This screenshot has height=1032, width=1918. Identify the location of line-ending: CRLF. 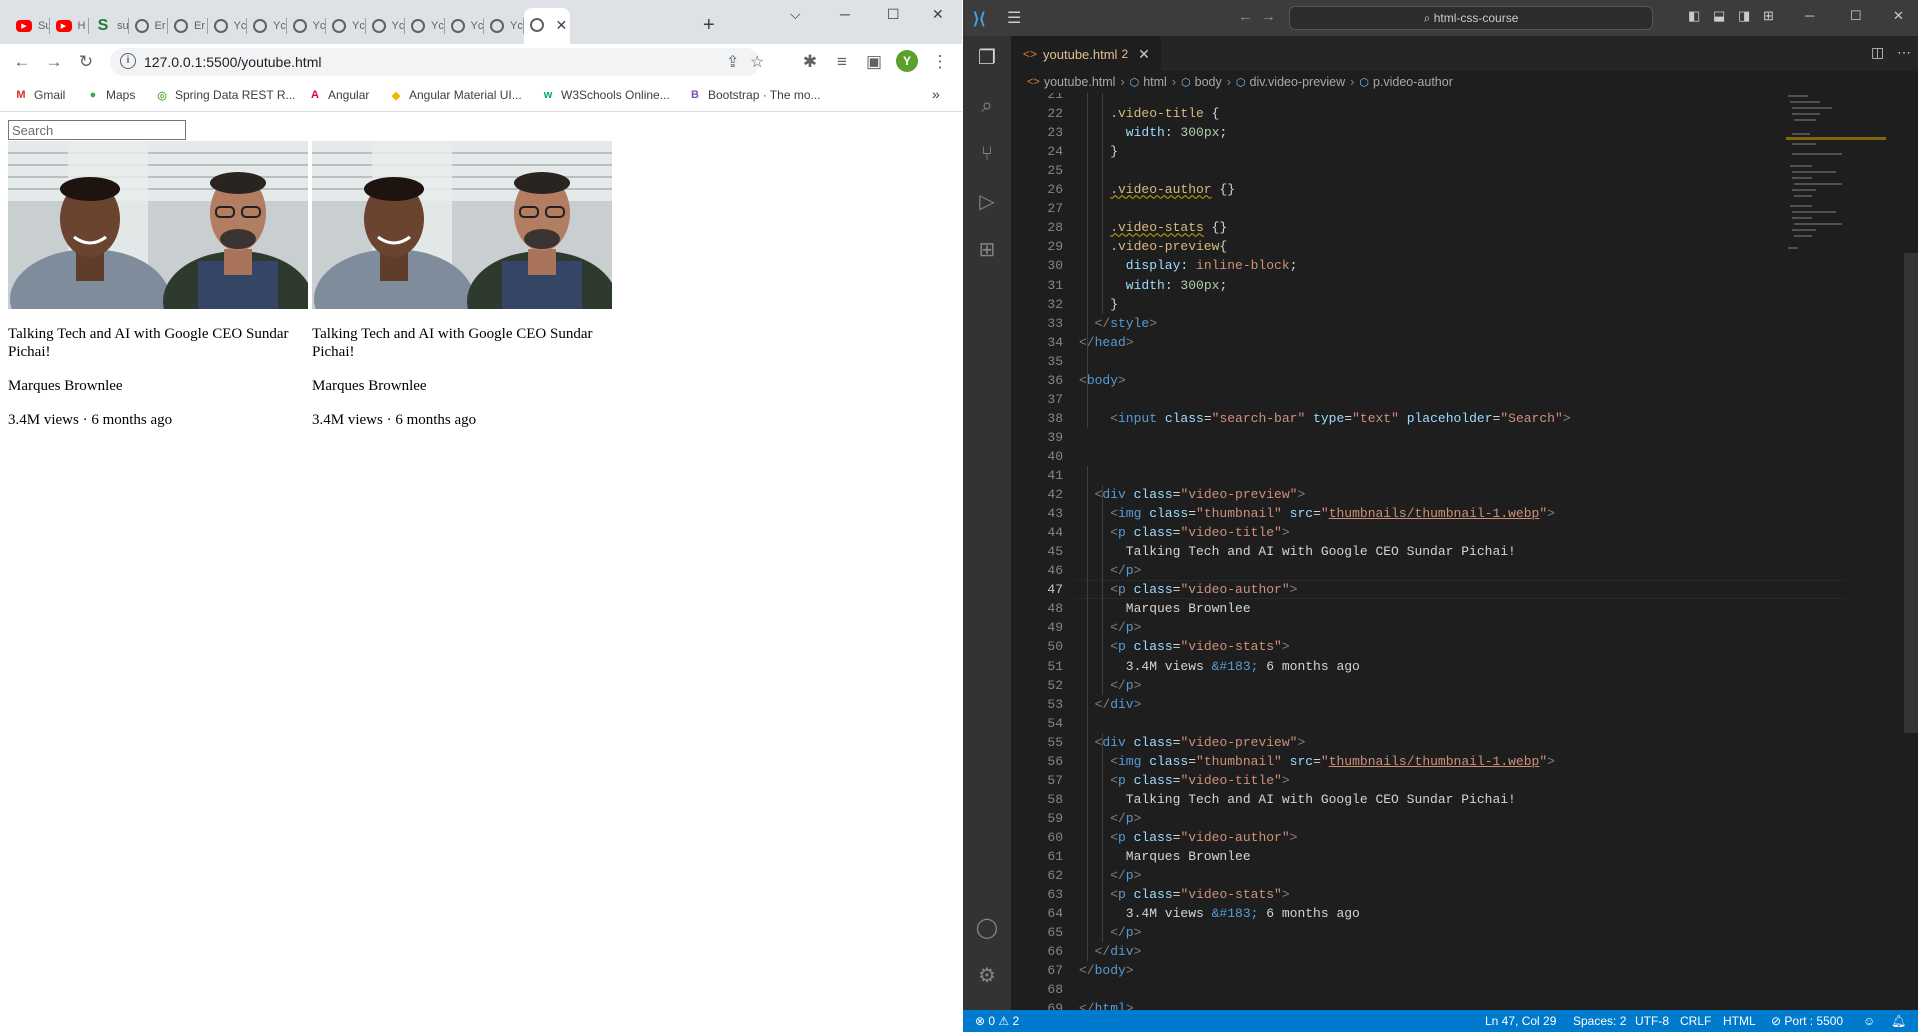
(1695, 1021).